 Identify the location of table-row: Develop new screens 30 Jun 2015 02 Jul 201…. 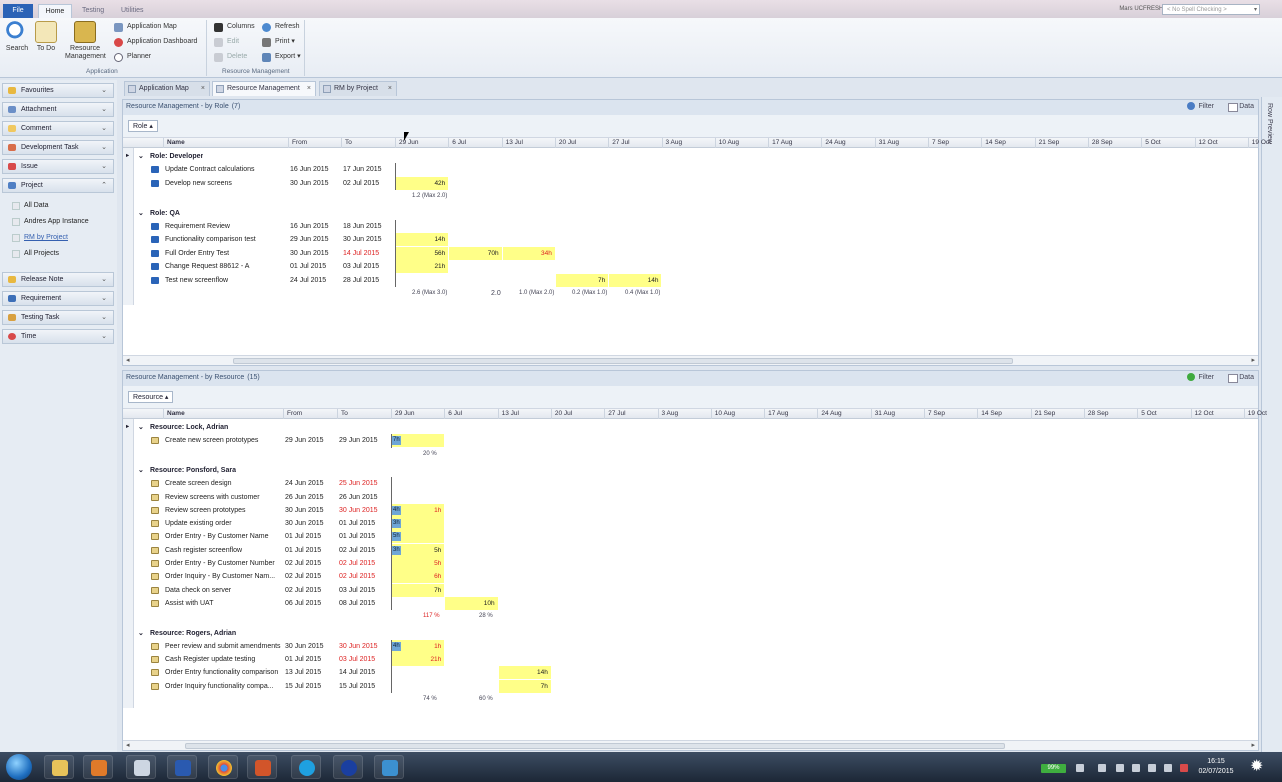
(690, 183).